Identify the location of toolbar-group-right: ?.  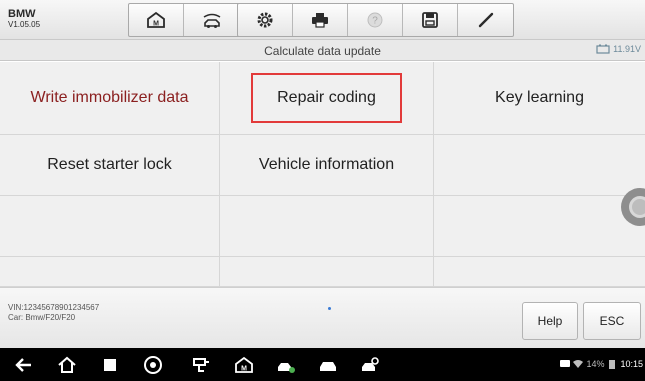
(375, 20).